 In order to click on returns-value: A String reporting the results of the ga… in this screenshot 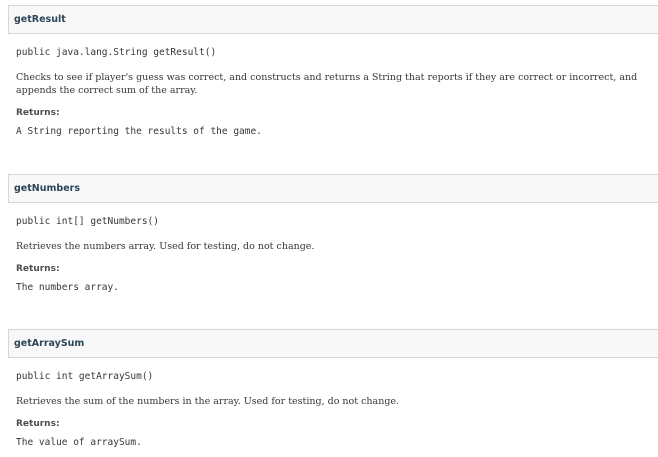, I will do `click(139, 131)`.